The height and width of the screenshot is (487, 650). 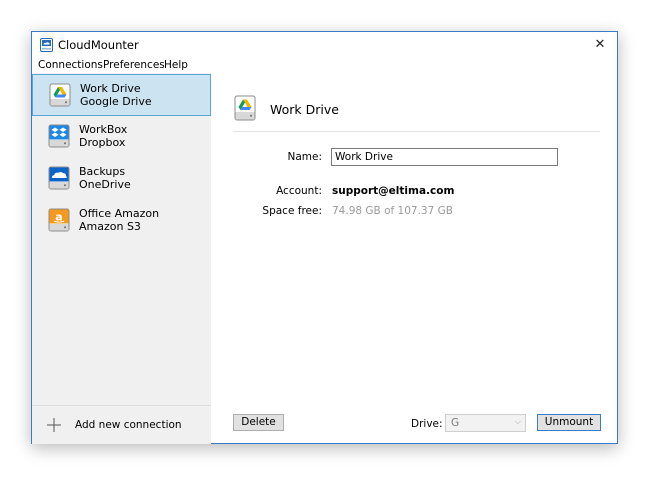 I want to click on menu-help: Help, so click(x=176, y=65).